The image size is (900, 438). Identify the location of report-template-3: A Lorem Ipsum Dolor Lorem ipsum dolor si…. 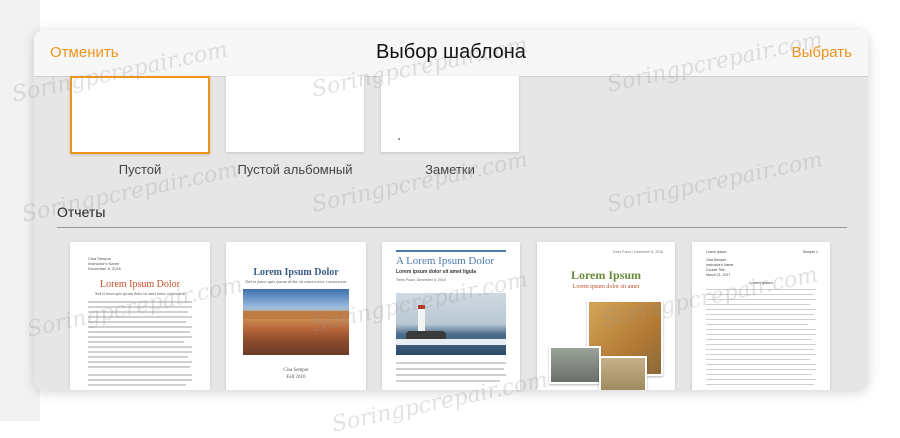
(451, 316).